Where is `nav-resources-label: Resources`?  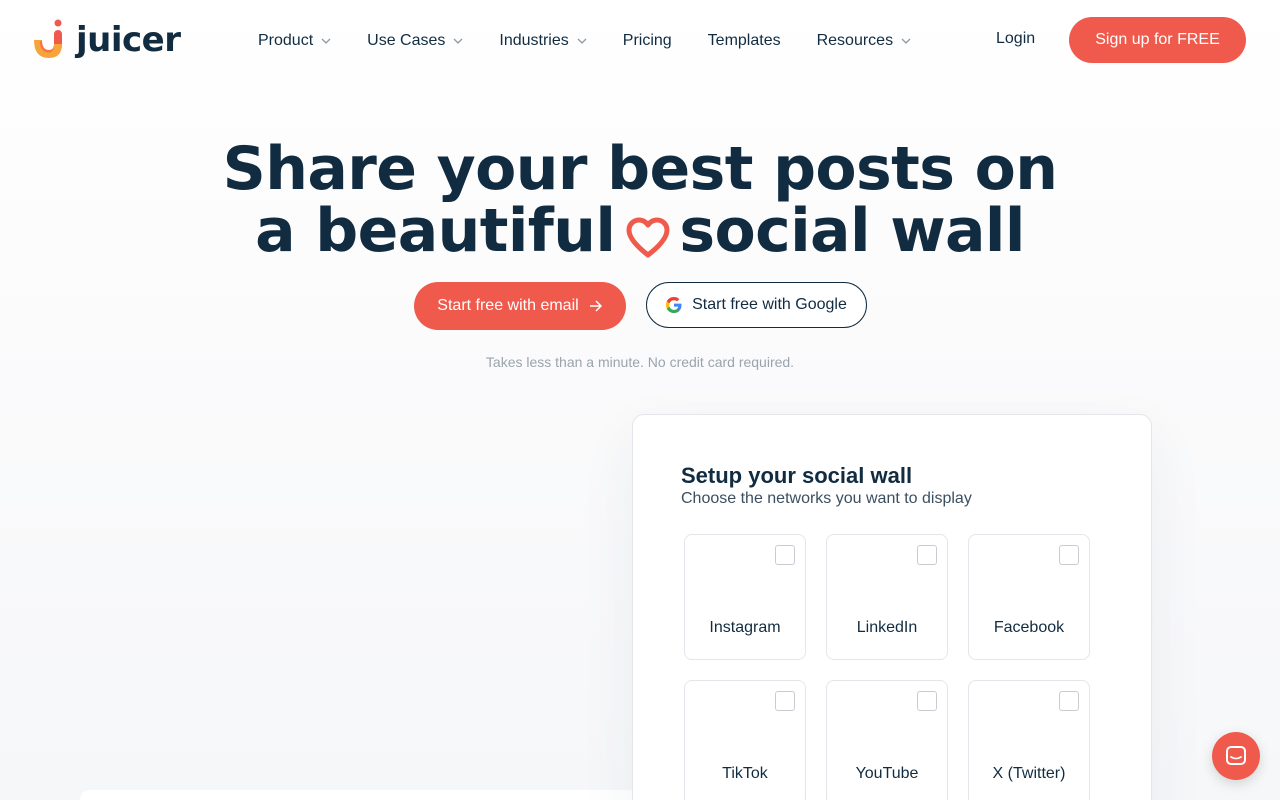
nav-resources-label: Resources is located at coordinates (855, 40).